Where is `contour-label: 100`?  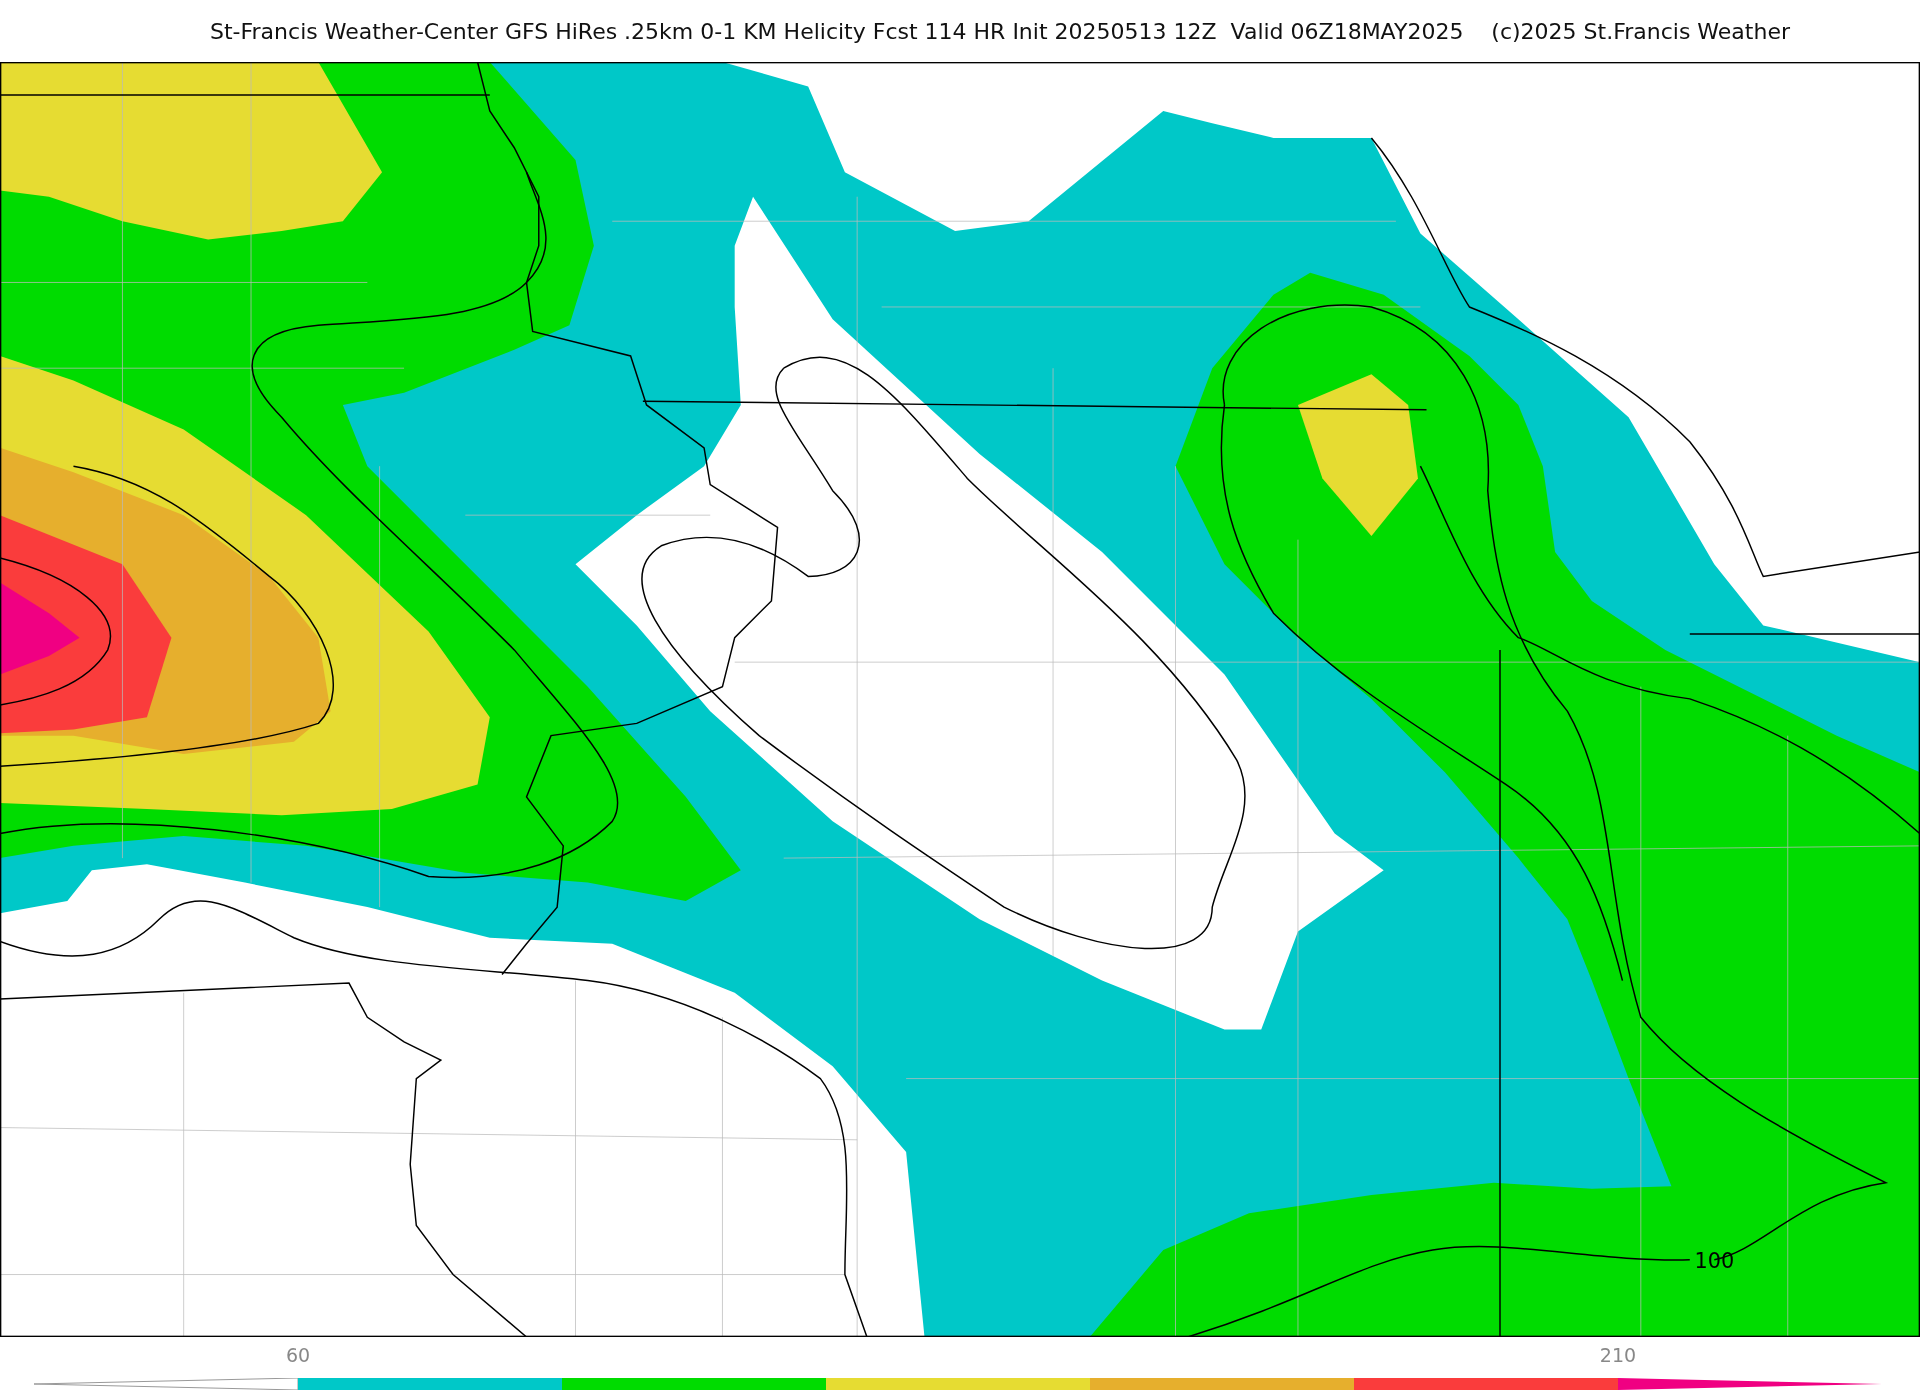 contour-label: 100 is located at coordinates (1714, 1261).